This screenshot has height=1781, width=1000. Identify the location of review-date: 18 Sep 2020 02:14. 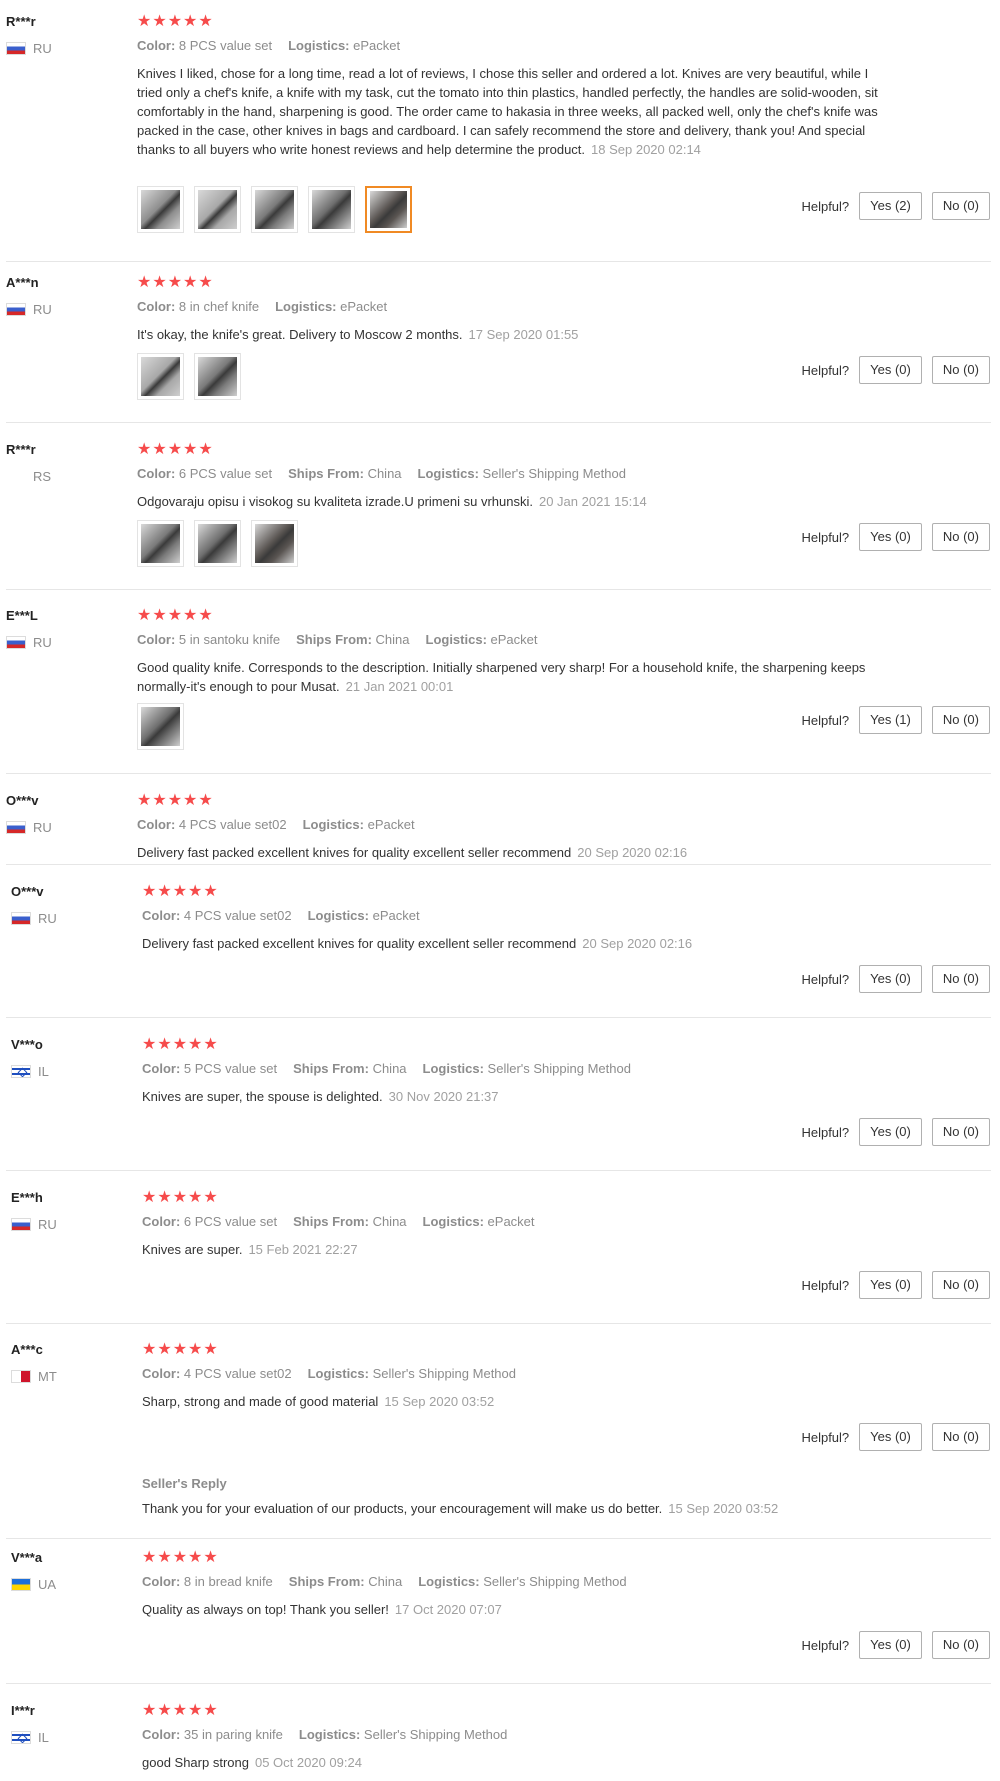
(646, 149).